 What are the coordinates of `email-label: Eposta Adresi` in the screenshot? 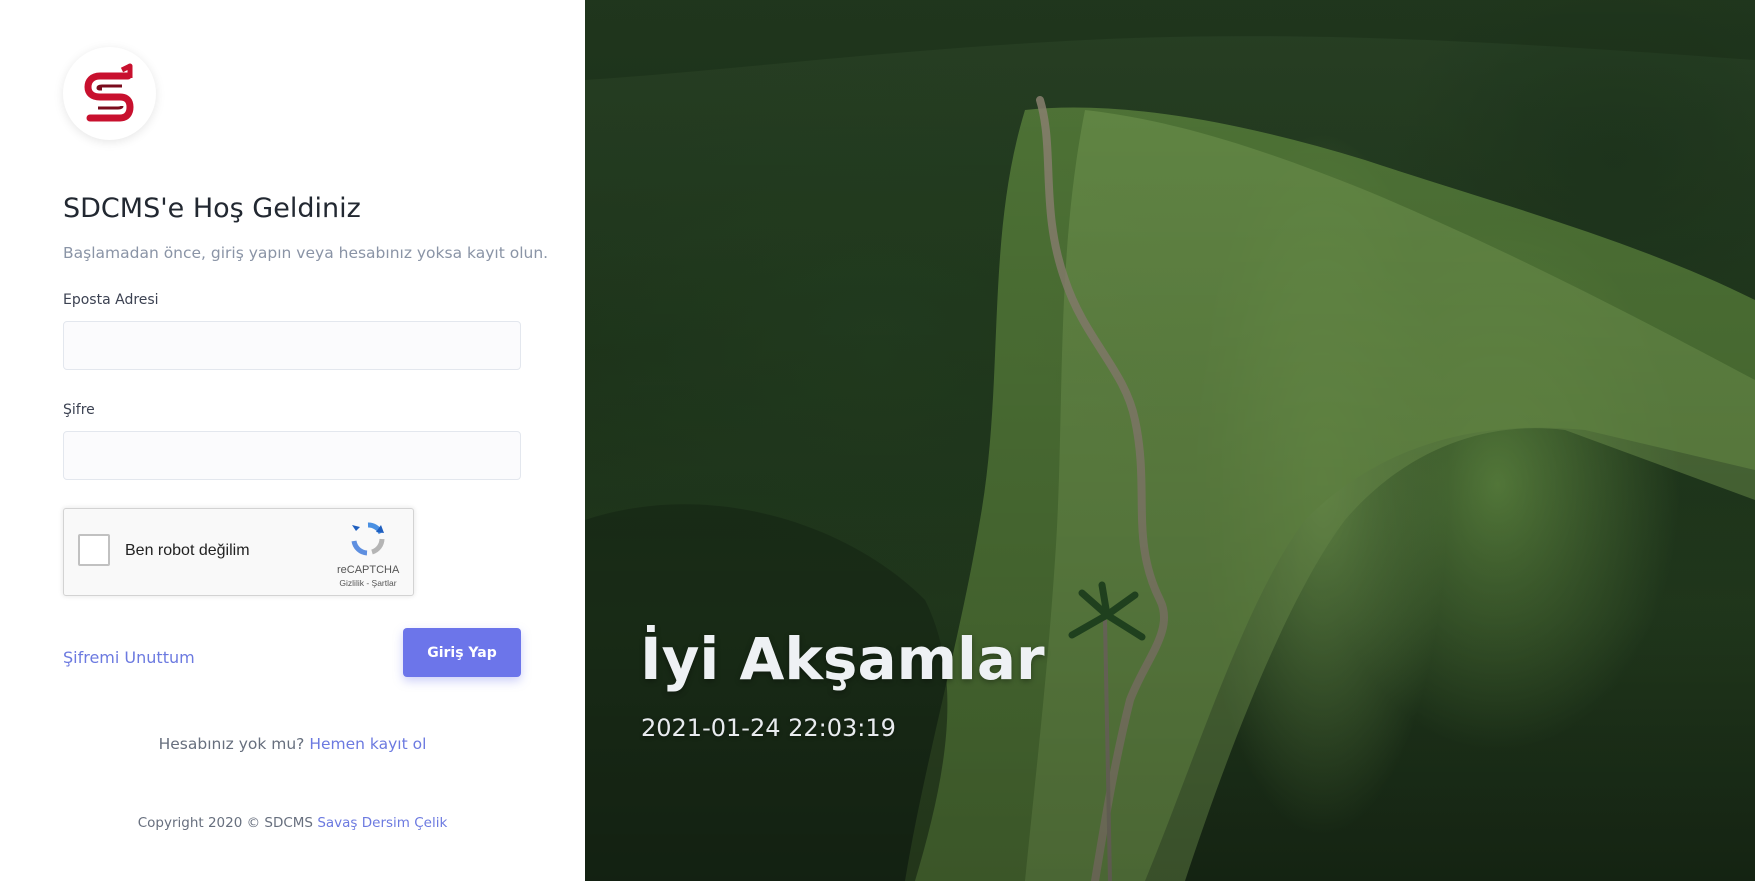 It's located at (111, 300).